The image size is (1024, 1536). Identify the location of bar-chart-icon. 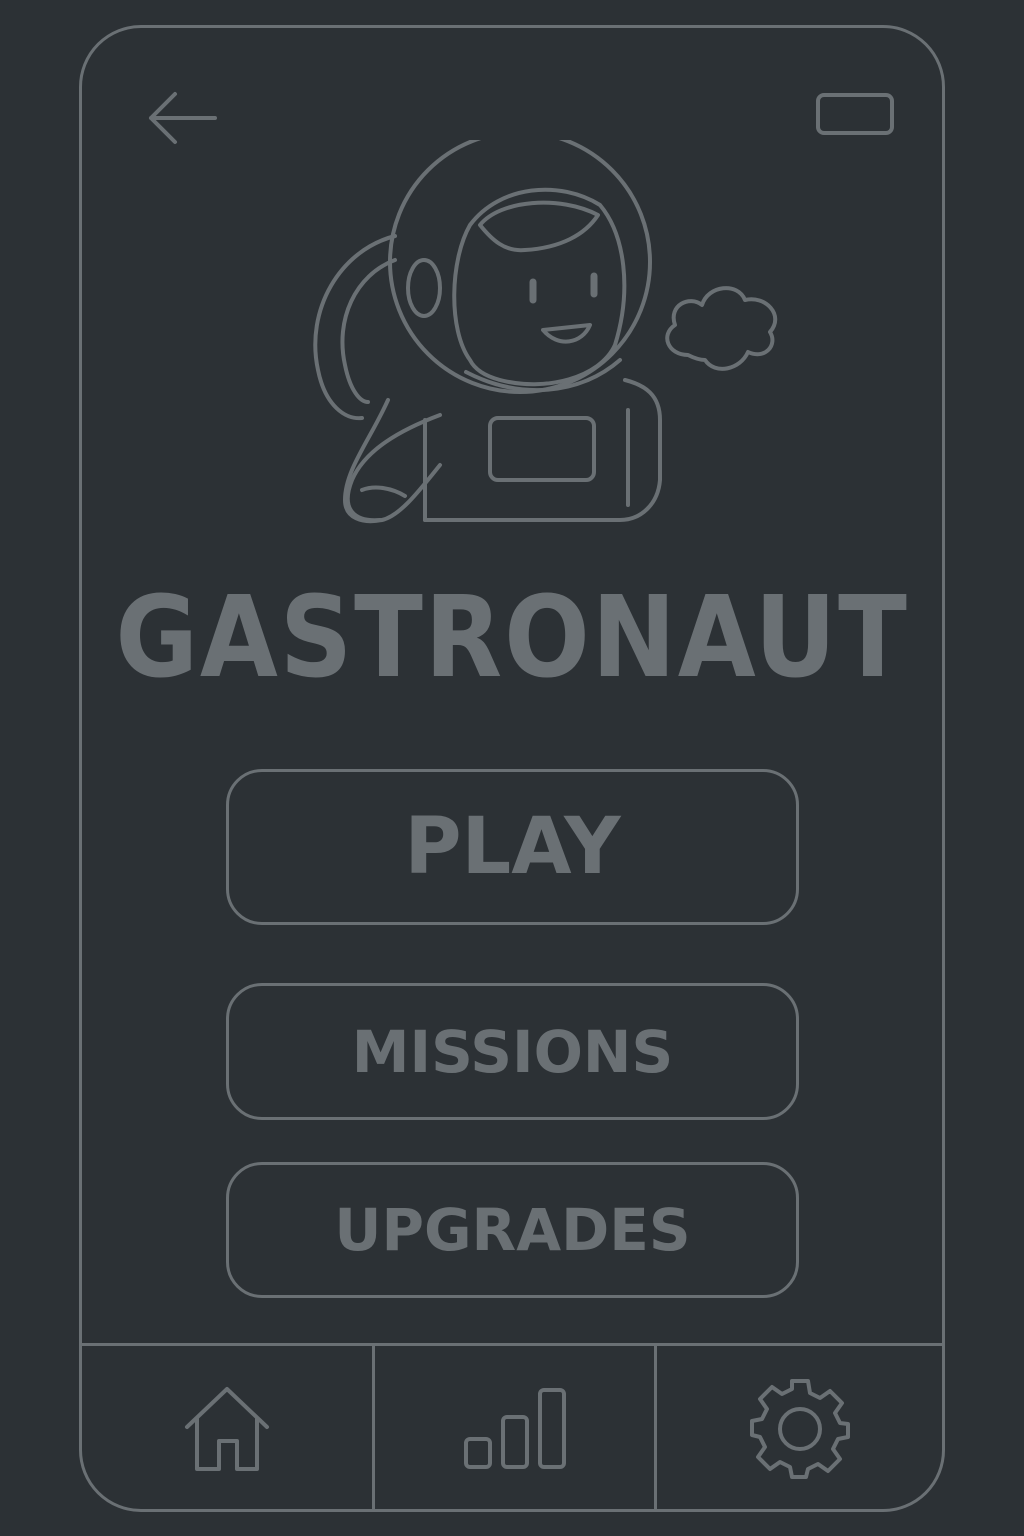
(515, 1429).